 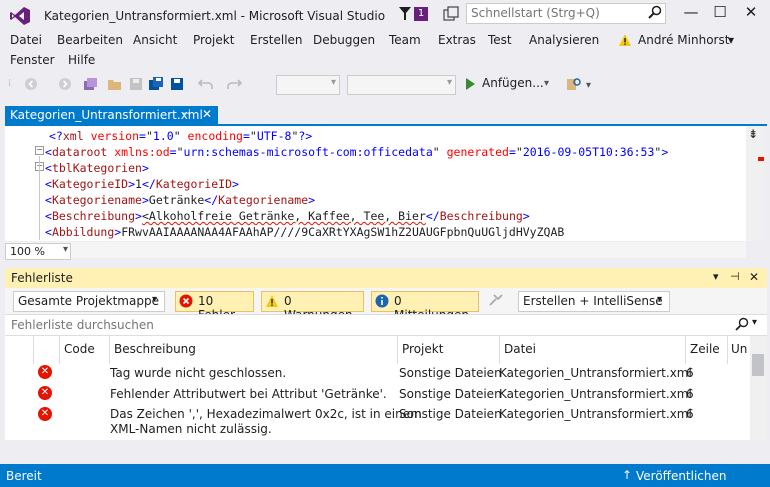 What do you see at coordinates (754, 277) in the screenshot?
I see `panel-close-icon: ✕` at bounding box center [754, 277].